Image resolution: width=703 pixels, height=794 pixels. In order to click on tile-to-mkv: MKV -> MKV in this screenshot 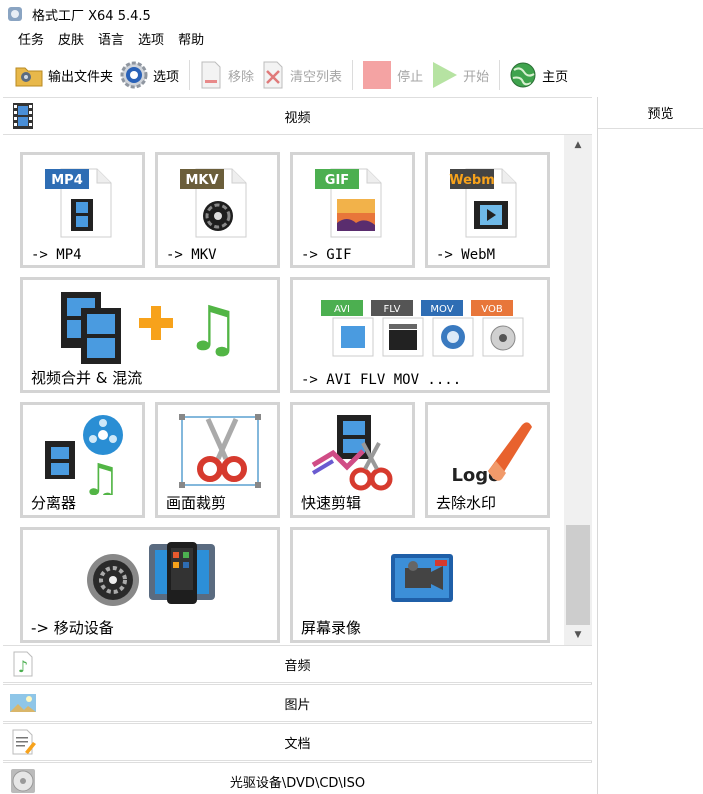, I will do `click(217, 210)`.